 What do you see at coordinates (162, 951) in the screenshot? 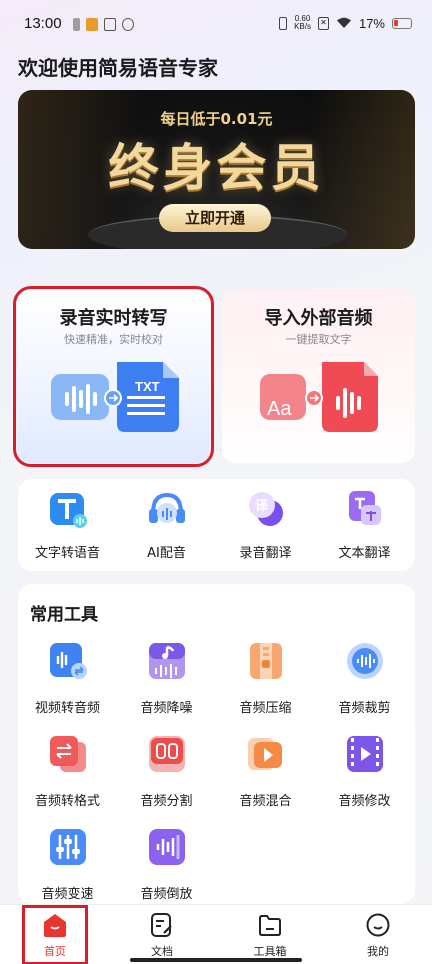
I see `tab-label: 文档` at bounding box center [162, 951].